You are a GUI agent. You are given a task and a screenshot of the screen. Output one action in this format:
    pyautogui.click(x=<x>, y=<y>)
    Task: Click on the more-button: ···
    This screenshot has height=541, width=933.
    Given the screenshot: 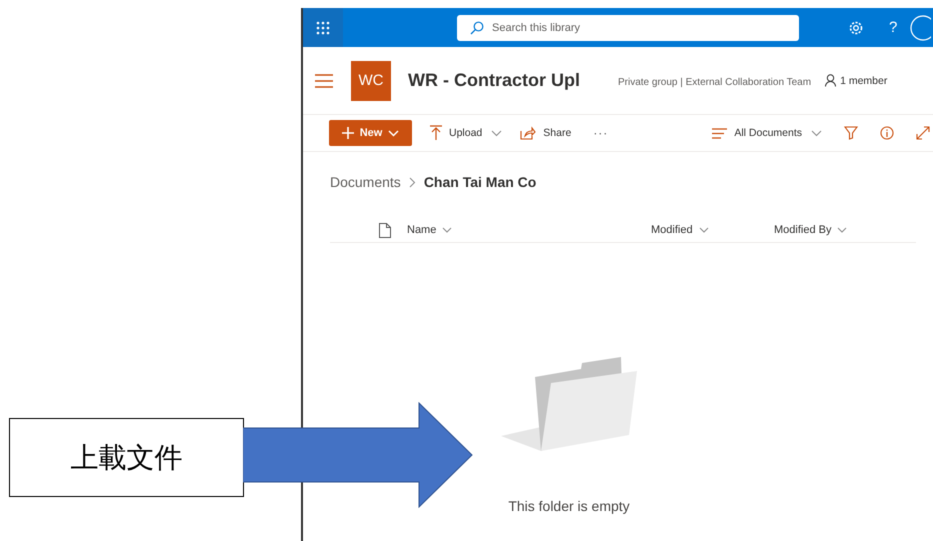 What is the action you would take?
    pyautogui.click(x=600, y=133)
    